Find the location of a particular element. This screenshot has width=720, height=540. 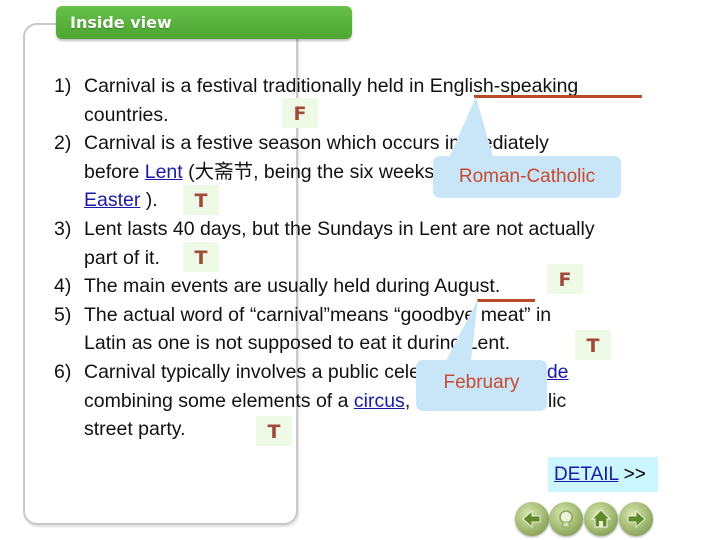

detail-link: DETAIL is located at coordinates (586, 474).